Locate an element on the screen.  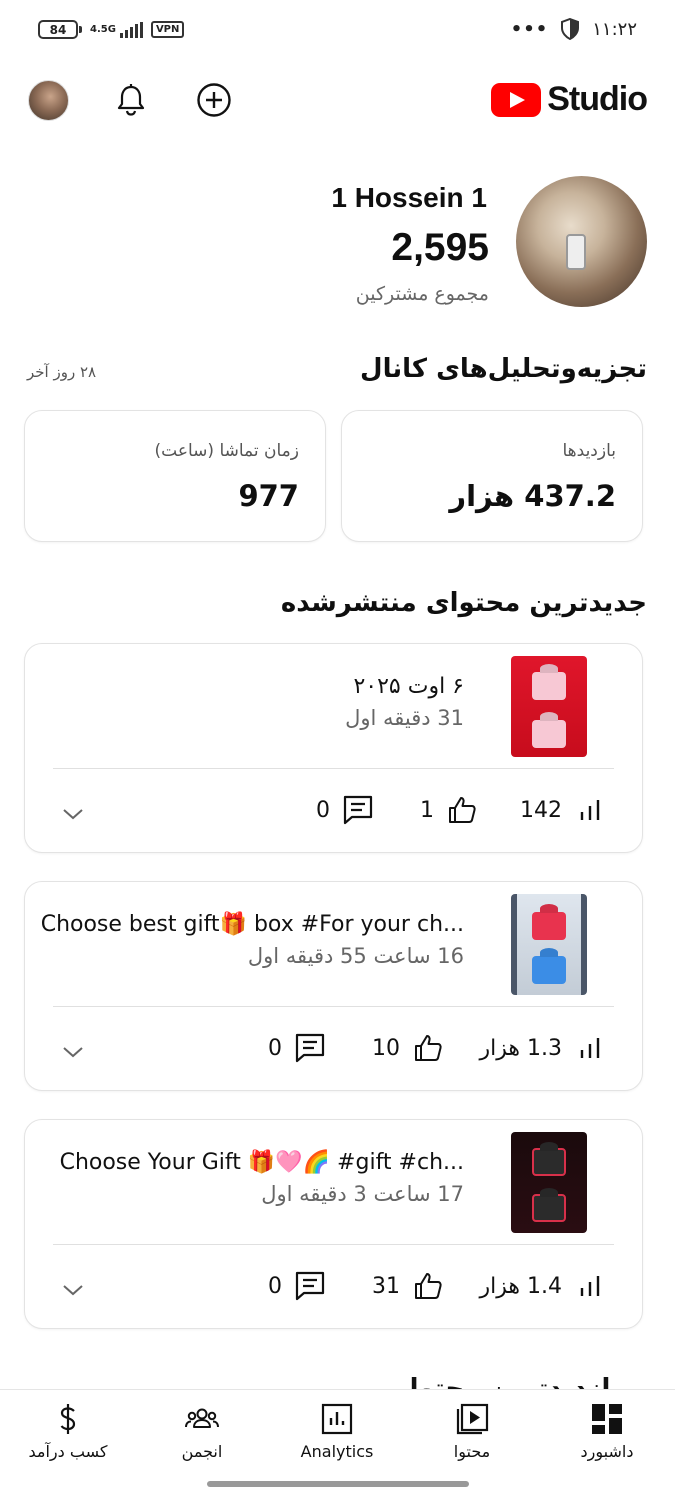
channel-avatar is located at coordinates (581, 241).